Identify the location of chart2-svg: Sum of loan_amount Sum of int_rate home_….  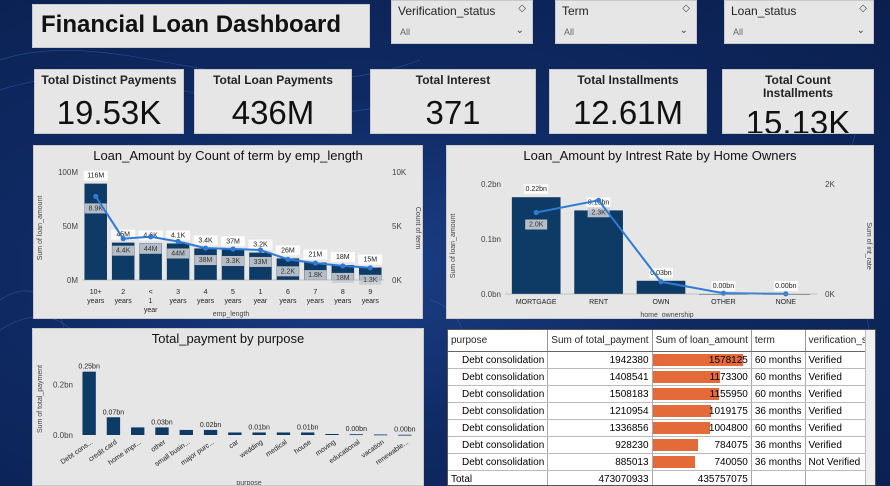
(661, 249).